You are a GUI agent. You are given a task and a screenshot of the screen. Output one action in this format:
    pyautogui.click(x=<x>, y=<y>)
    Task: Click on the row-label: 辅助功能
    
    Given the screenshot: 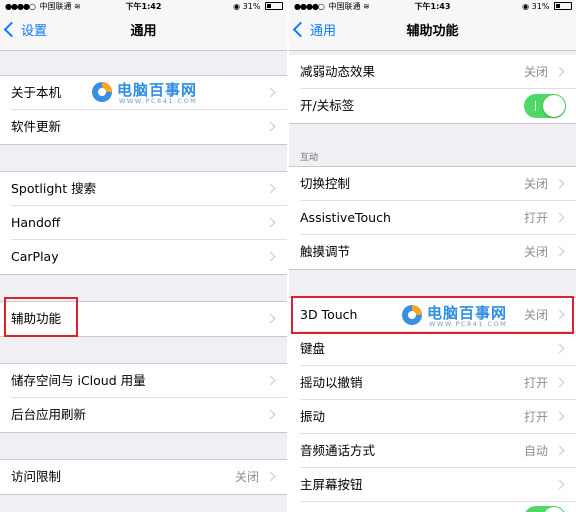 What is the action you would take?
    pyautogui.click(x=36, y=318)
    